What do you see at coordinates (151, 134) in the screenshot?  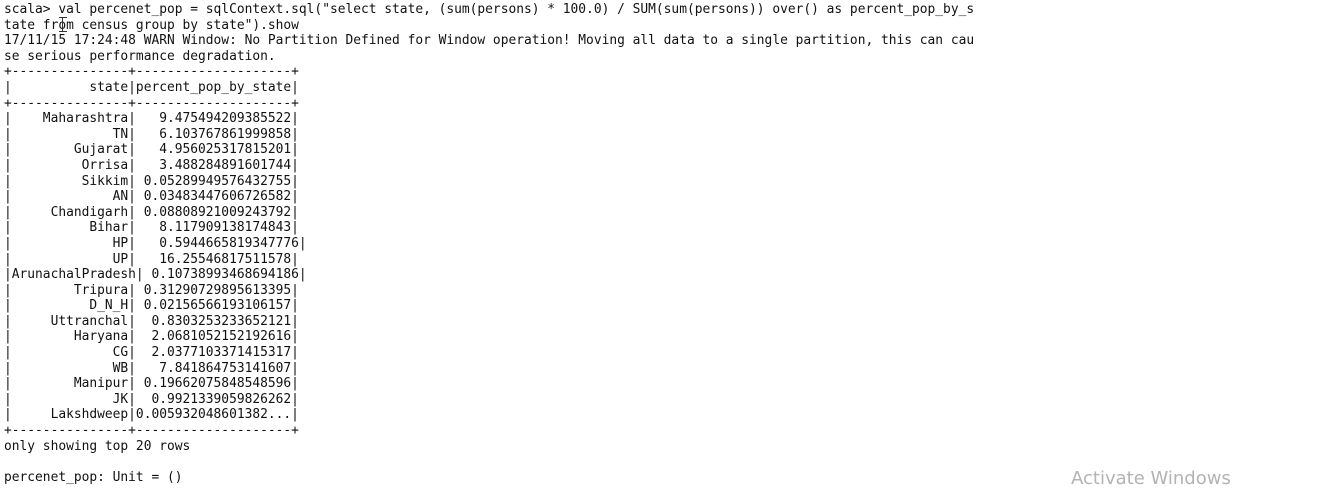 I see `table-row: | TN| 6.103767861999858|` at bounding box center [151, 134].